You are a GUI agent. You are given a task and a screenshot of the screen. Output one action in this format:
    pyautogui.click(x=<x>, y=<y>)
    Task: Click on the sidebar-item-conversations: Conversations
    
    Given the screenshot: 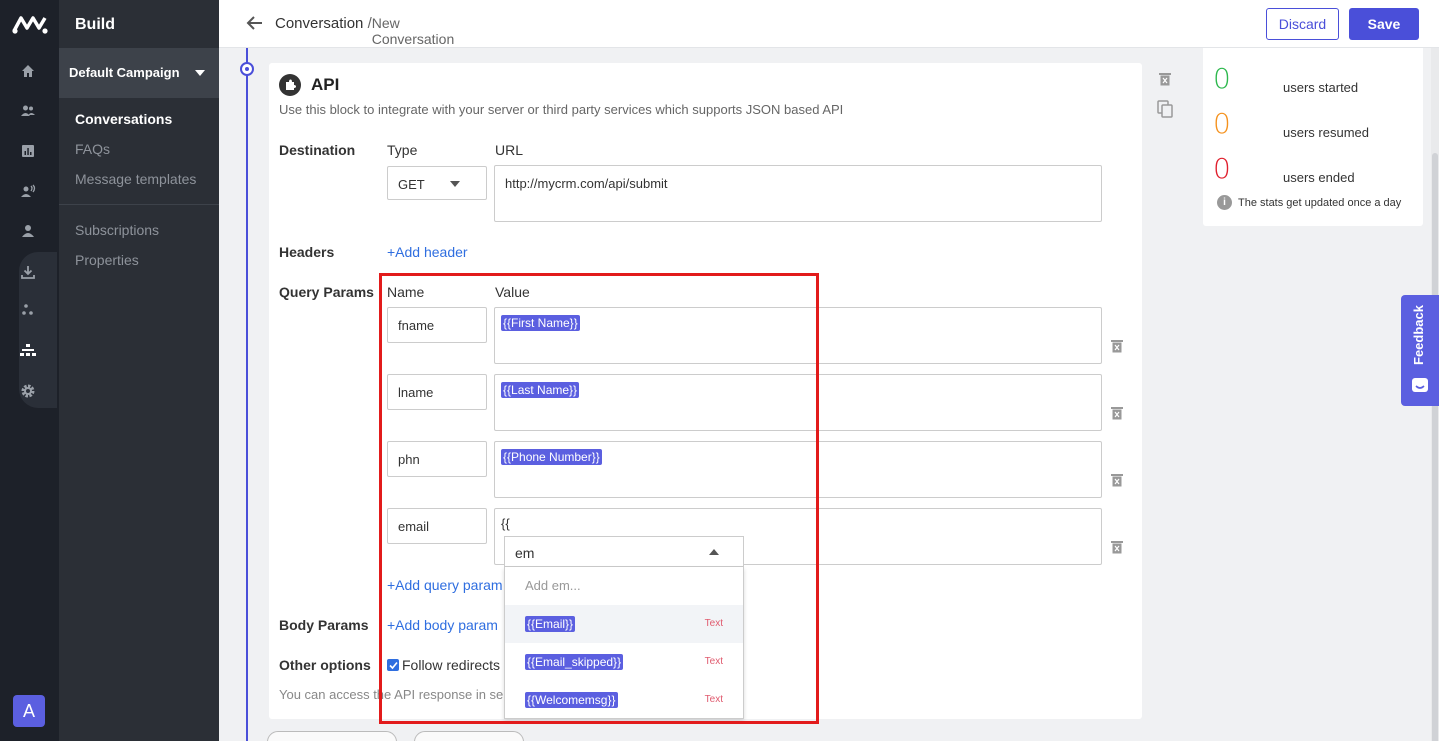 What is the action you would take?
    pyautogui.click(x=123, y=119)
    